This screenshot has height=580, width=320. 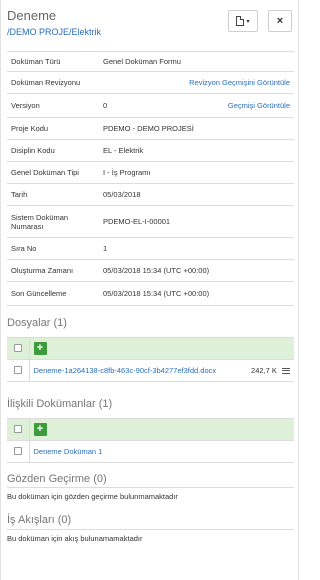 I want to click on files-section: Dosyalar (1), so click(x=149, y=323).